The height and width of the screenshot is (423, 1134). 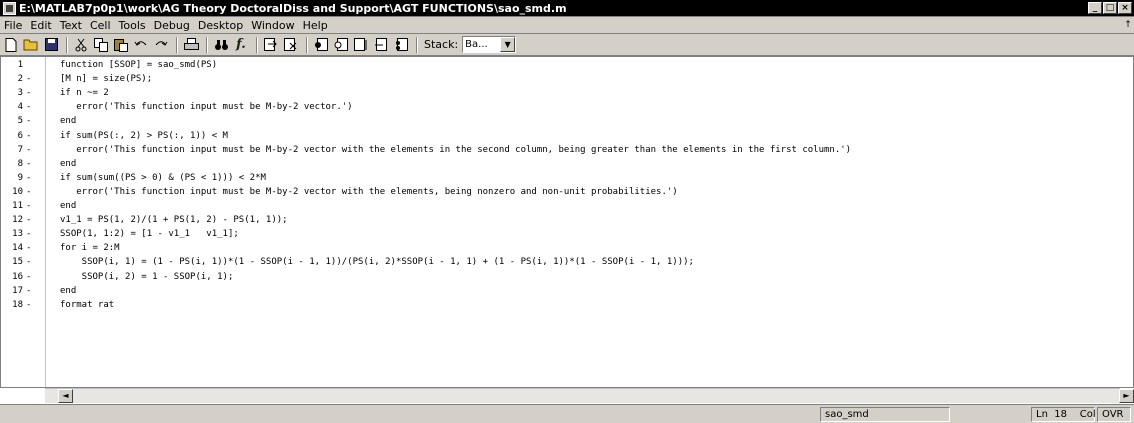 I want to click on line-number: 1, so click(x=20, y=65).